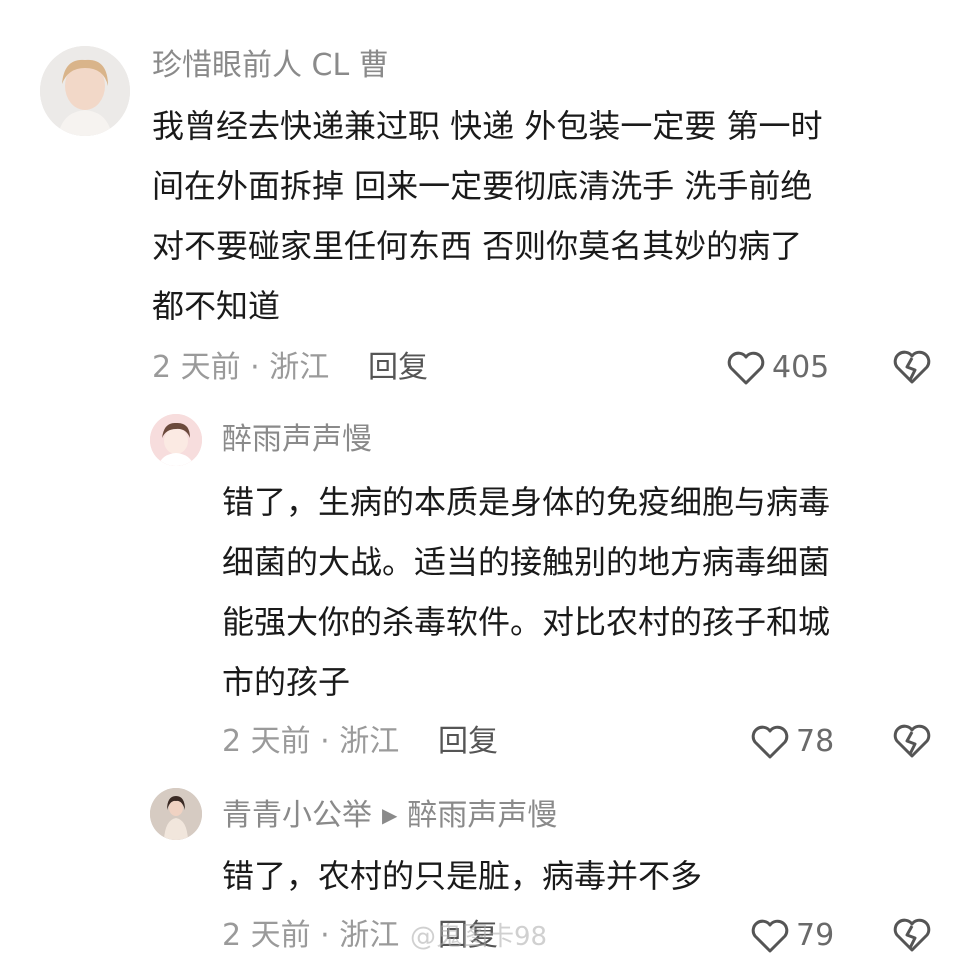  I want to click on comment-line: 市的孩子, so click(286, 682).